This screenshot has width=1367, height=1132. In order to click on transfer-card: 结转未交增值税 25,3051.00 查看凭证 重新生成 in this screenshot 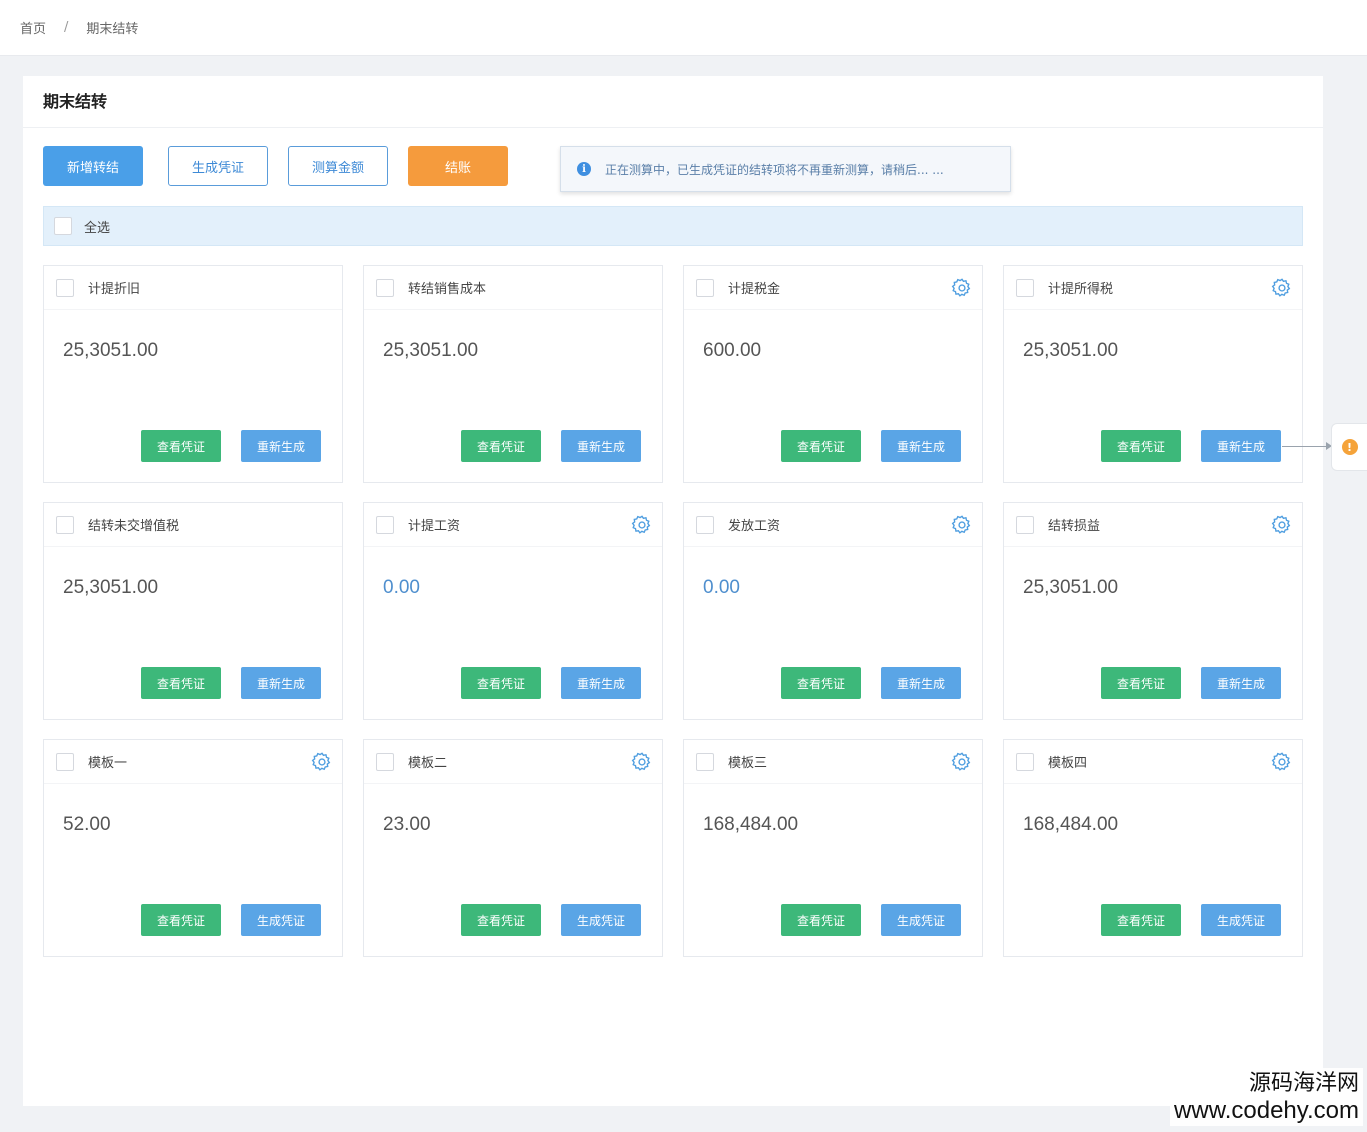, I will do `click(193, 611)`.